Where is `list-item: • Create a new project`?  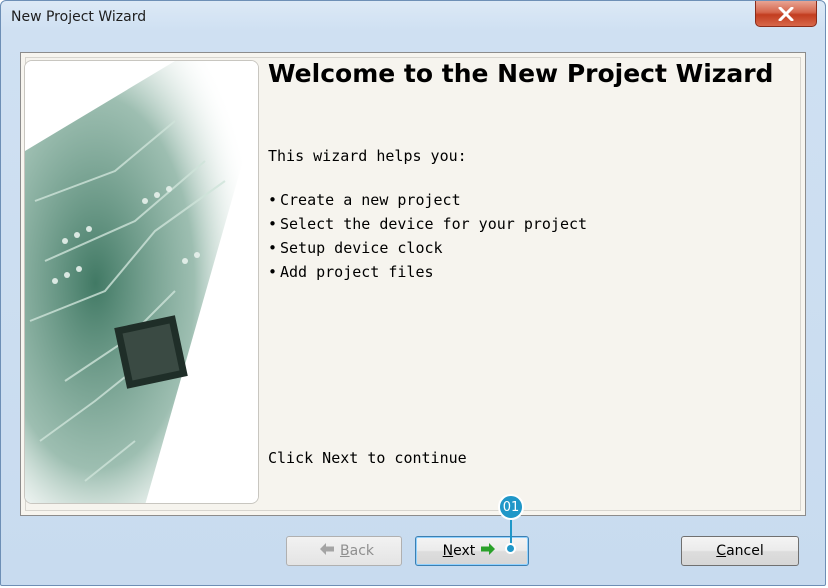
list-item: • Create a new project is located at coordinates (364, 200).